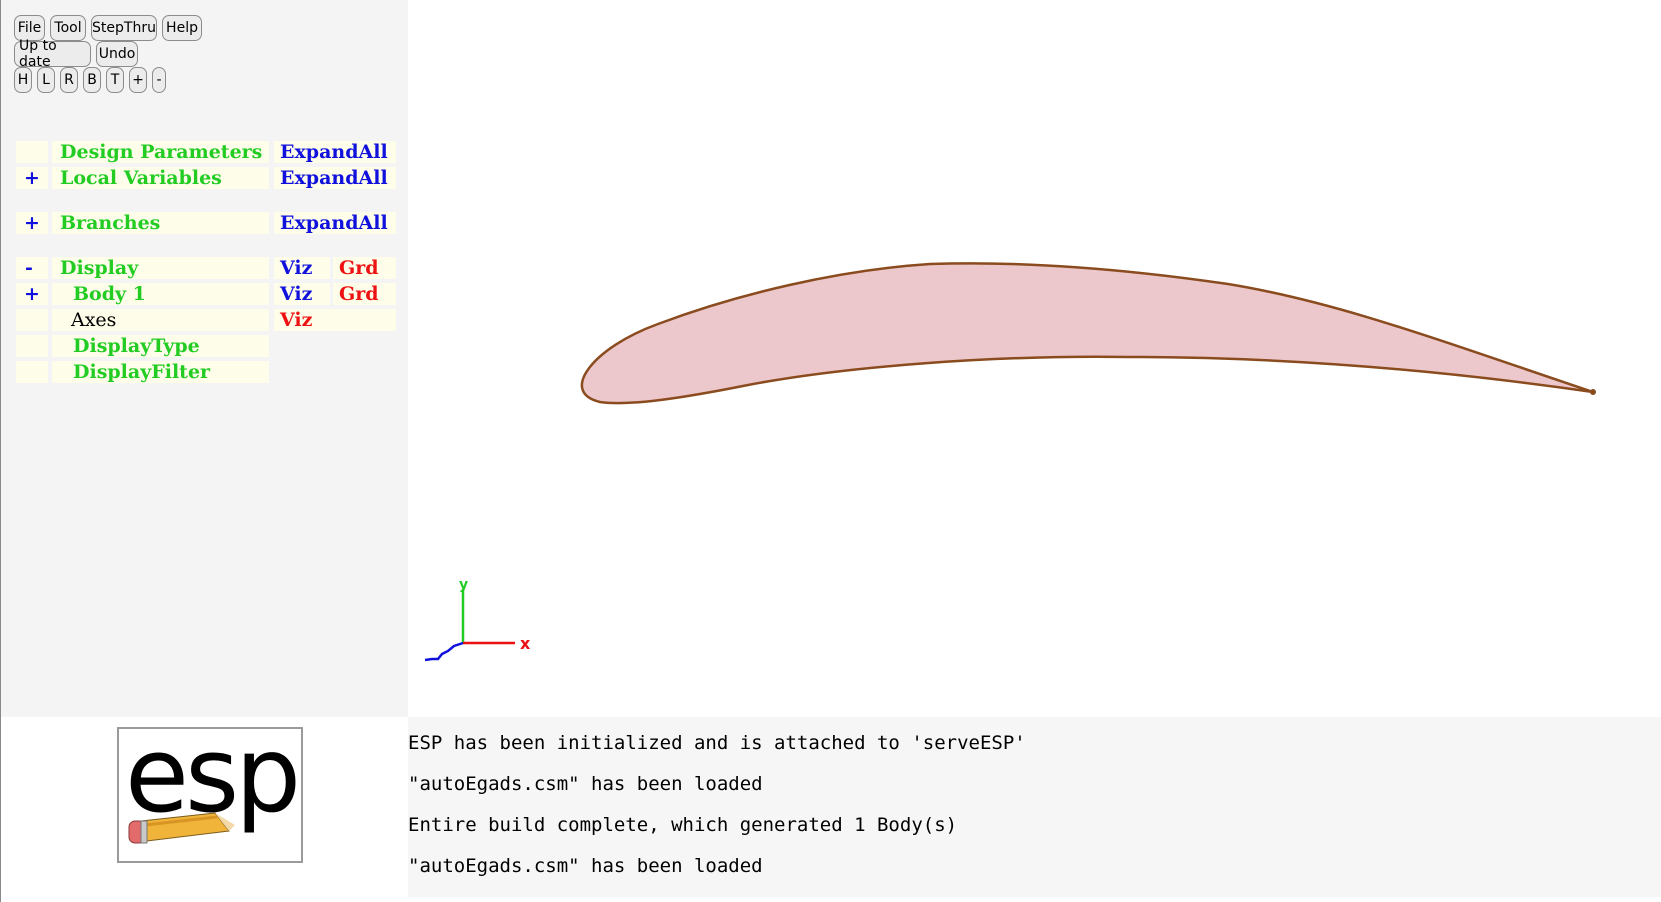  What do you see at coordinates (115, 80) in the screenshot?
I see `view-top-button: T` at bounding box center [115, 80].